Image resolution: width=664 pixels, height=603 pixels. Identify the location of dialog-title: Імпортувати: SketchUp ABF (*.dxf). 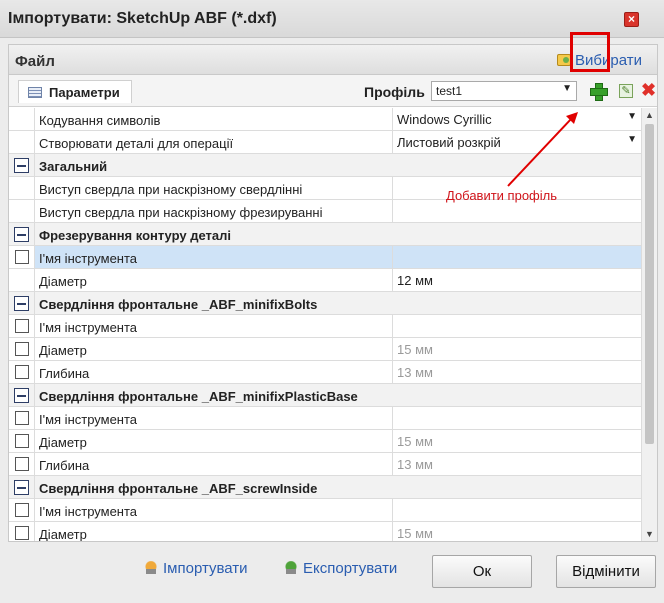
(142, 18).